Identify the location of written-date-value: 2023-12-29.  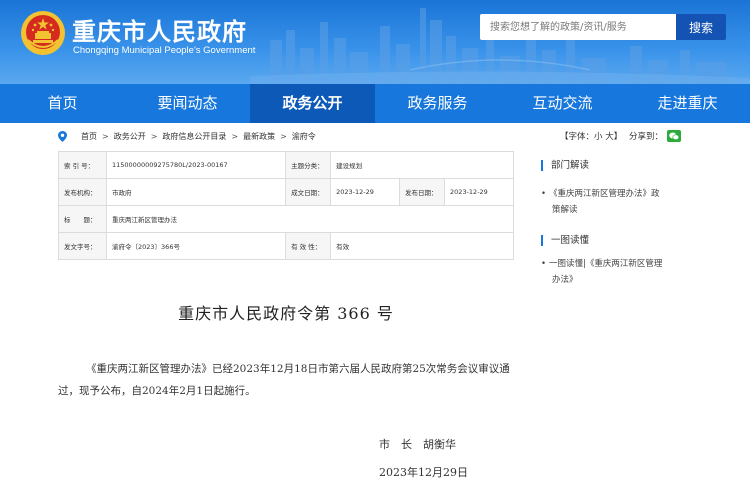
(365, 192).